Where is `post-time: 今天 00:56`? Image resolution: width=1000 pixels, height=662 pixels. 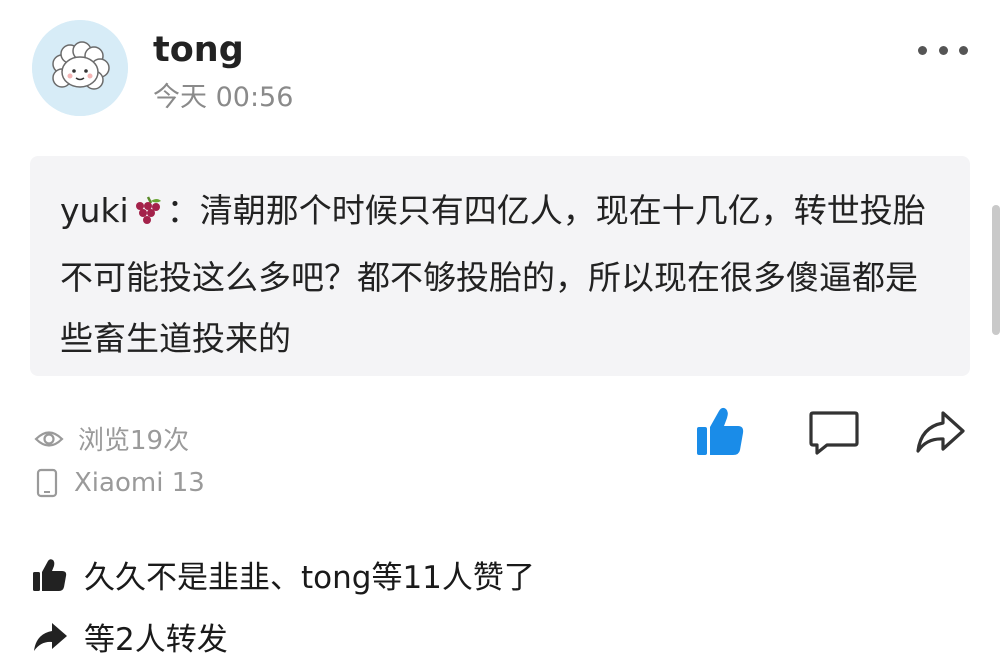
post-time: 今天 00:56 is located at coordinates (223, 97).